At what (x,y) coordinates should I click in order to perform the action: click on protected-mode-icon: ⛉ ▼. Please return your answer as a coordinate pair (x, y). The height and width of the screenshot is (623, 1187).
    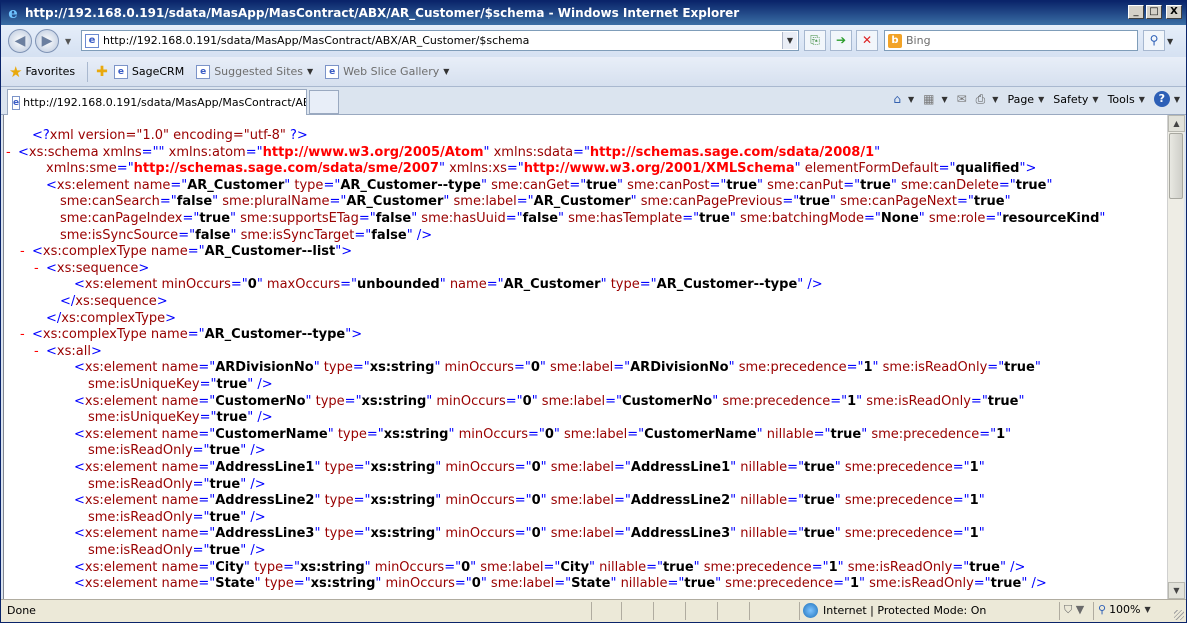
    Looking at the image, I should click on (1074, 610).